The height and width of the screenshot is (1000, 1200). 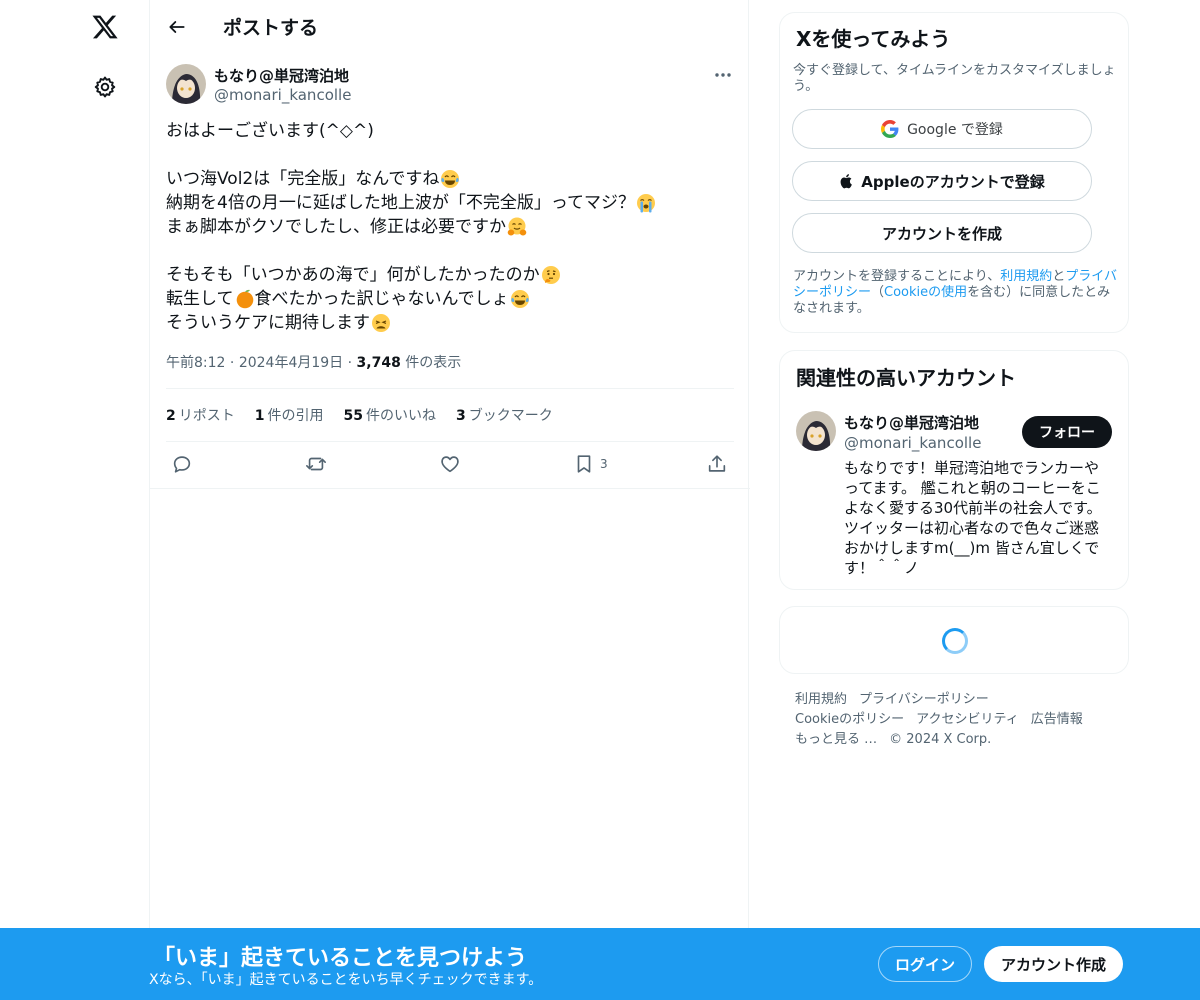 I want to click on signup-subtitle: 今すぐ登録して、タイムラインをカスタマイズしましょう。, so click(x=954, y=78).